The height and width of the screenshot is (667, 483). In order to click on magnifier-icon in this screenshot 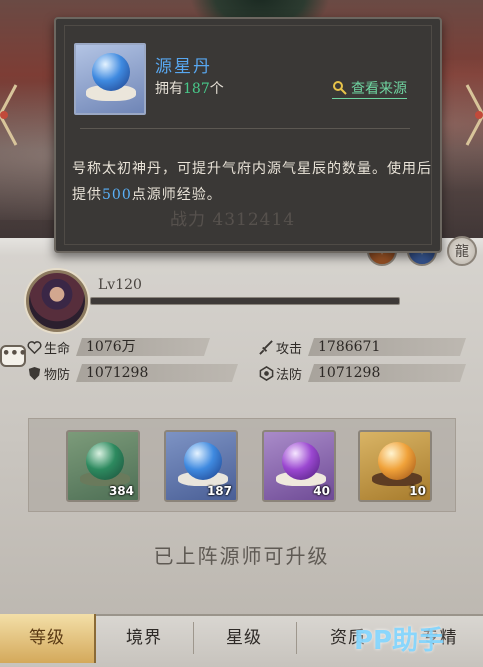, I will do `click(340, 88)`.